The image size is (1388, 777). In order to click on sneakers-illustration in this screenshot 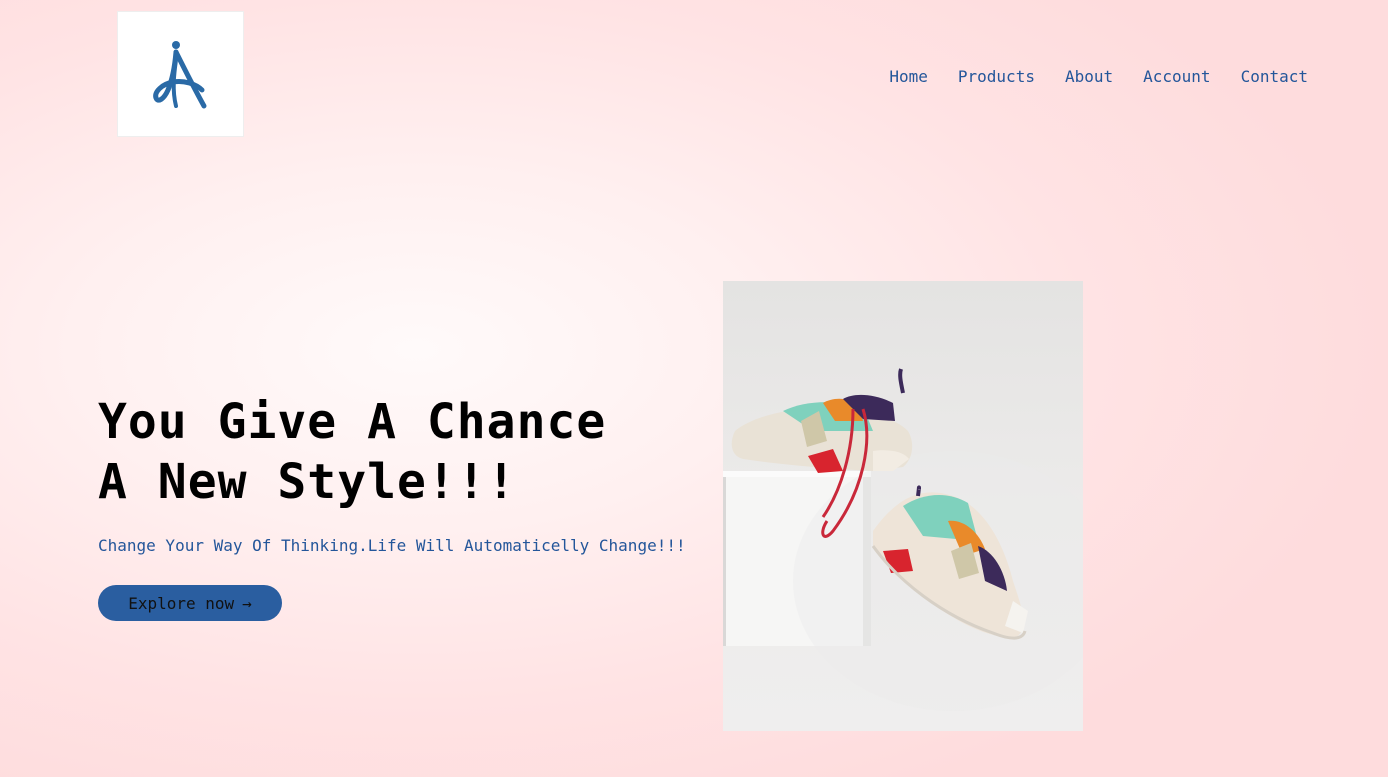, I will do `click(903, 539)`.